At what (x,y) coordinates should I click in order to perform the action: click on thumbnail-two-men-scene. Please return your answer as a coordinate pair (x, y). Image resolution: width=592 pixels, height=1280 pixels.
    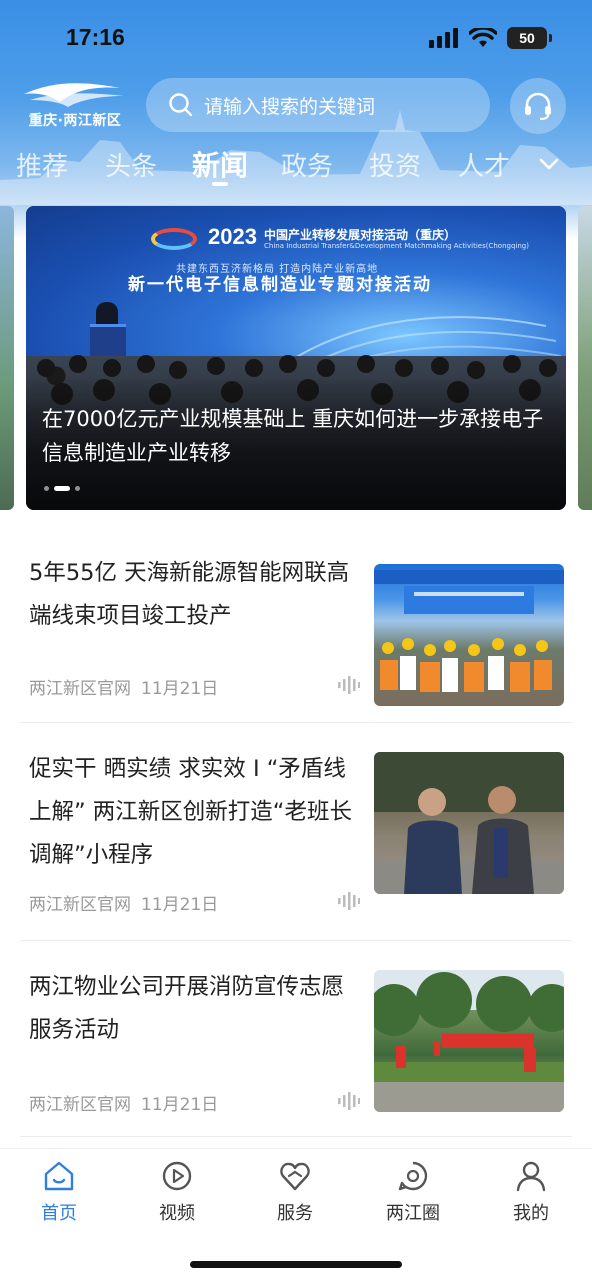
    Looking at the image, I should click on (469, 823).